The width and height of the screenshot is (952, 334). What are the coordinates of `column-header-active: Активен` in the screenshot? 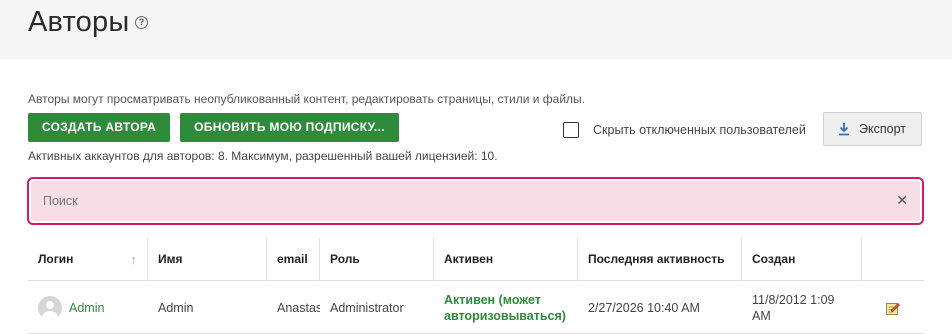 It's located at (506, 259).